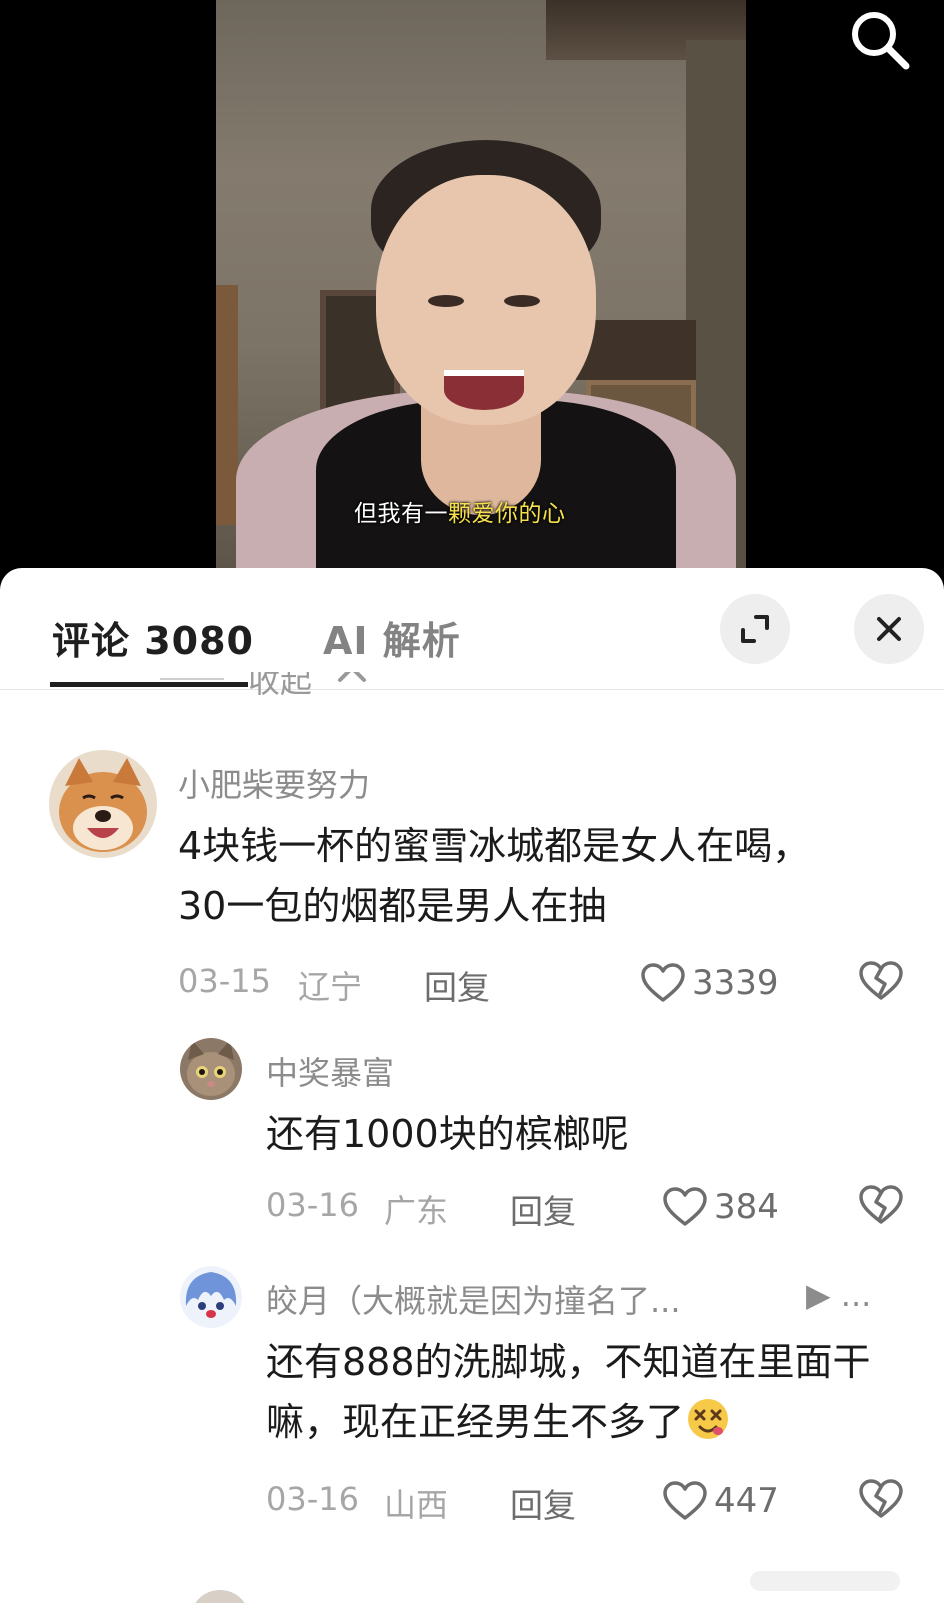  Describe the element at coordinates (401, 514) in the screenshot. I see `subtitle-prefix: 但我有一` at that location.